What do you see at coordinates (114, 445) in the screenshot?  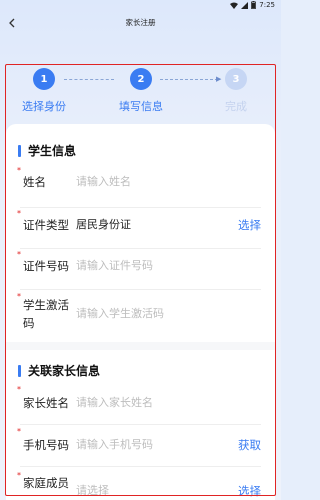 I see `phone-input: 请输入手机号码` at bounding box center [114, 445].